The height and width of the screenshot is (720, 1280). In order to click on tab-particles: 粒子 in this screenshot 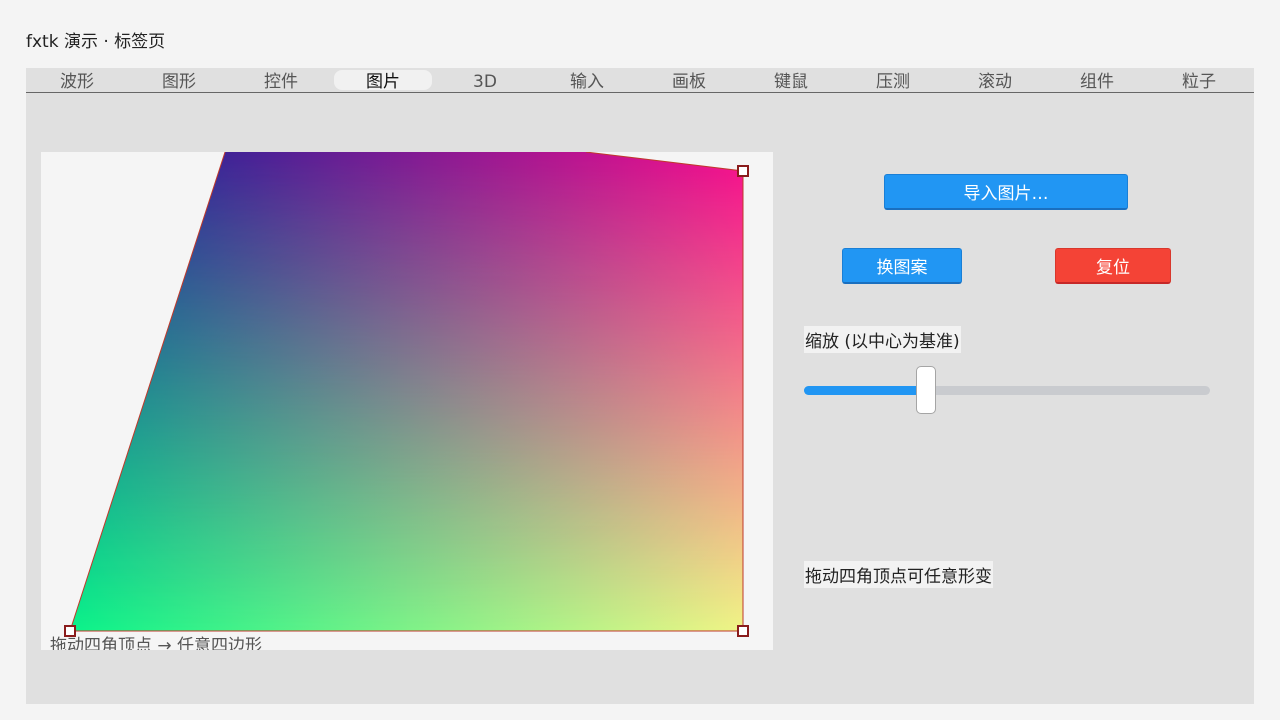, I will do `click(1199, 81)`.